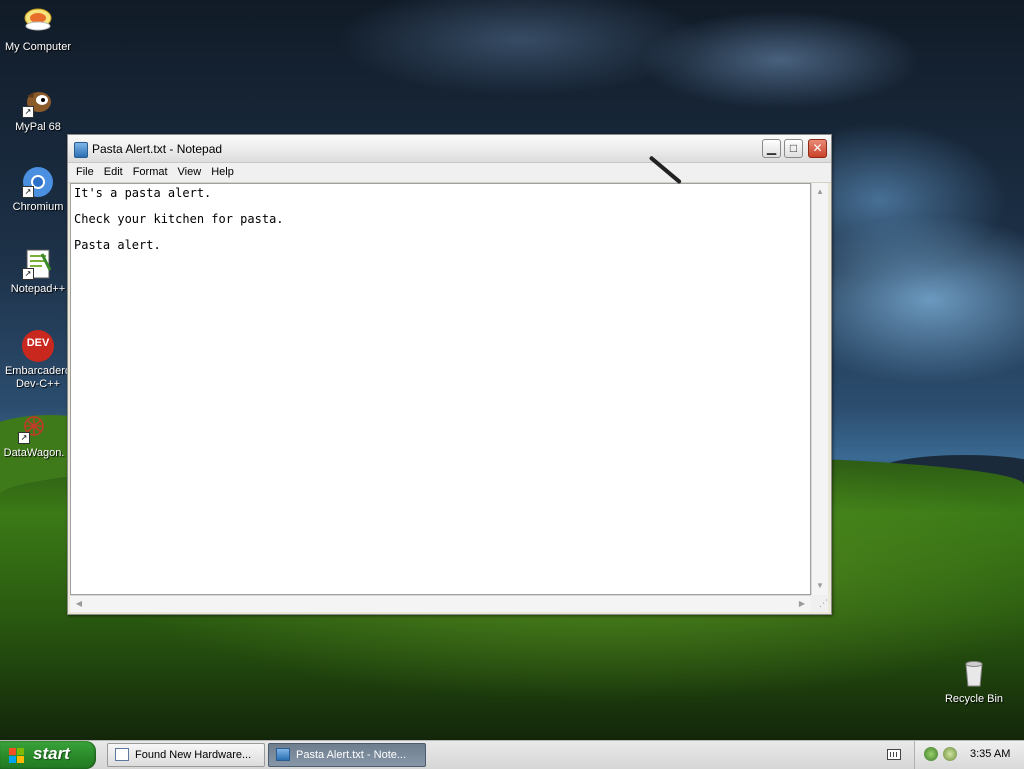 The height and width of the screenshot is (769, 1024). Describe the element at coordinates (79, 604) in the screenshot. I see `scroll-left-icon: ◀` at that location.